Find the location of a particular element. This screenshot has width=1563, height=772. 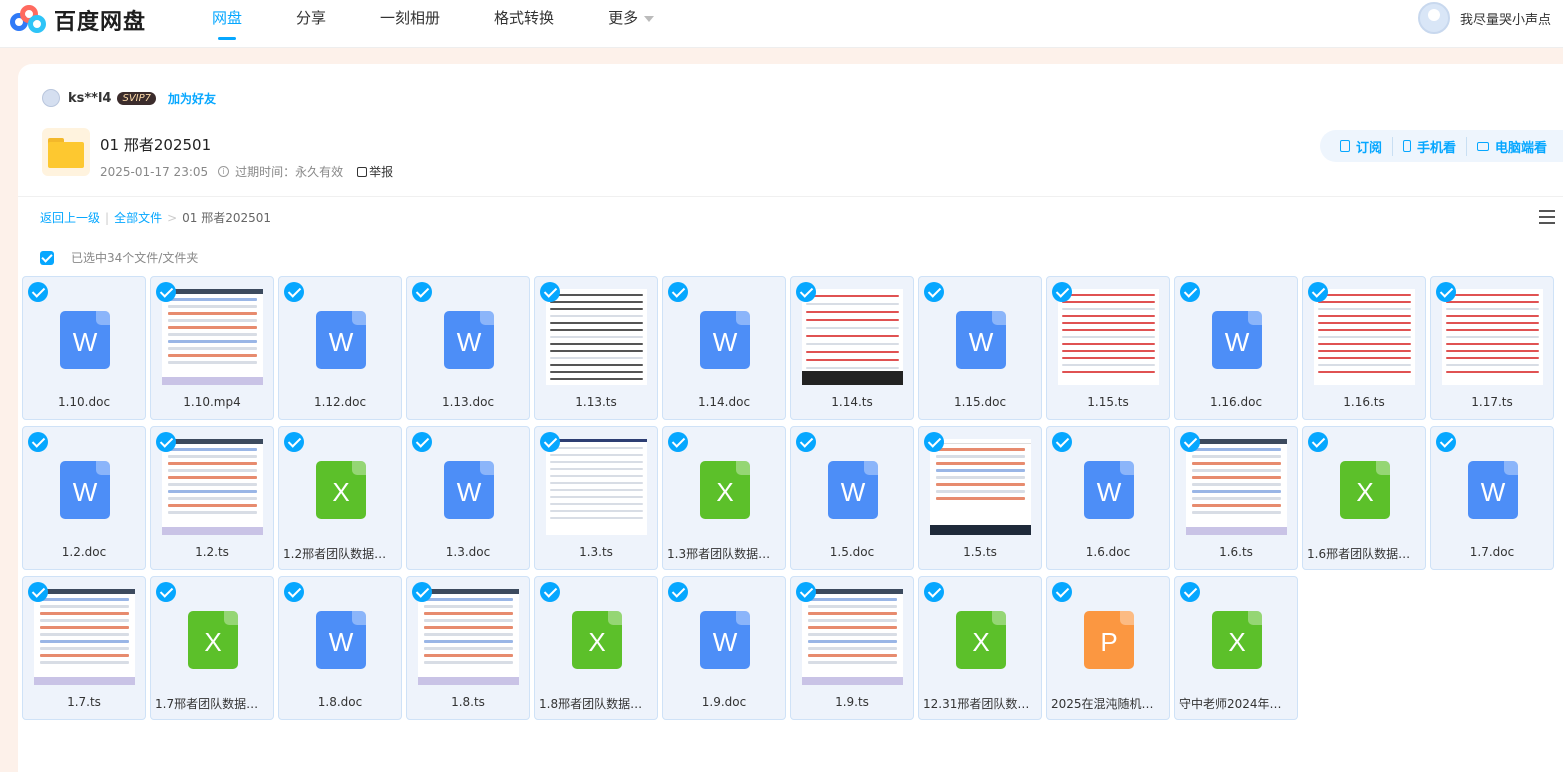

file-tile: W 1.7.doc is located at coordinates (1492, 498).